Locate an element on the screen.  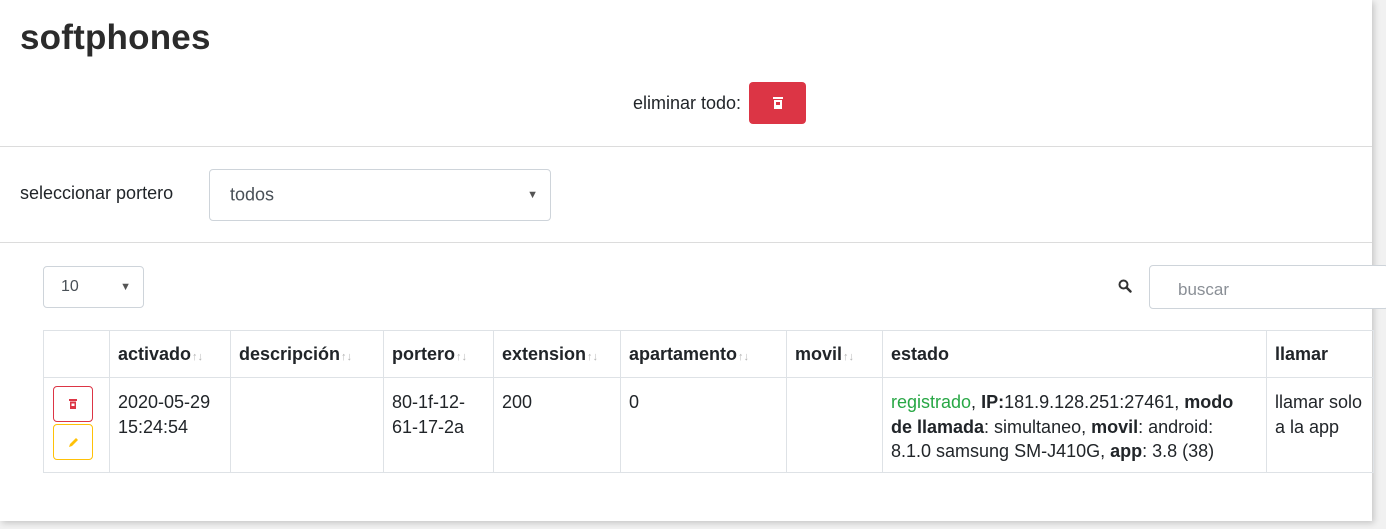
call-mode-value: : simultaneo, is located at coordinates (1038, 426).